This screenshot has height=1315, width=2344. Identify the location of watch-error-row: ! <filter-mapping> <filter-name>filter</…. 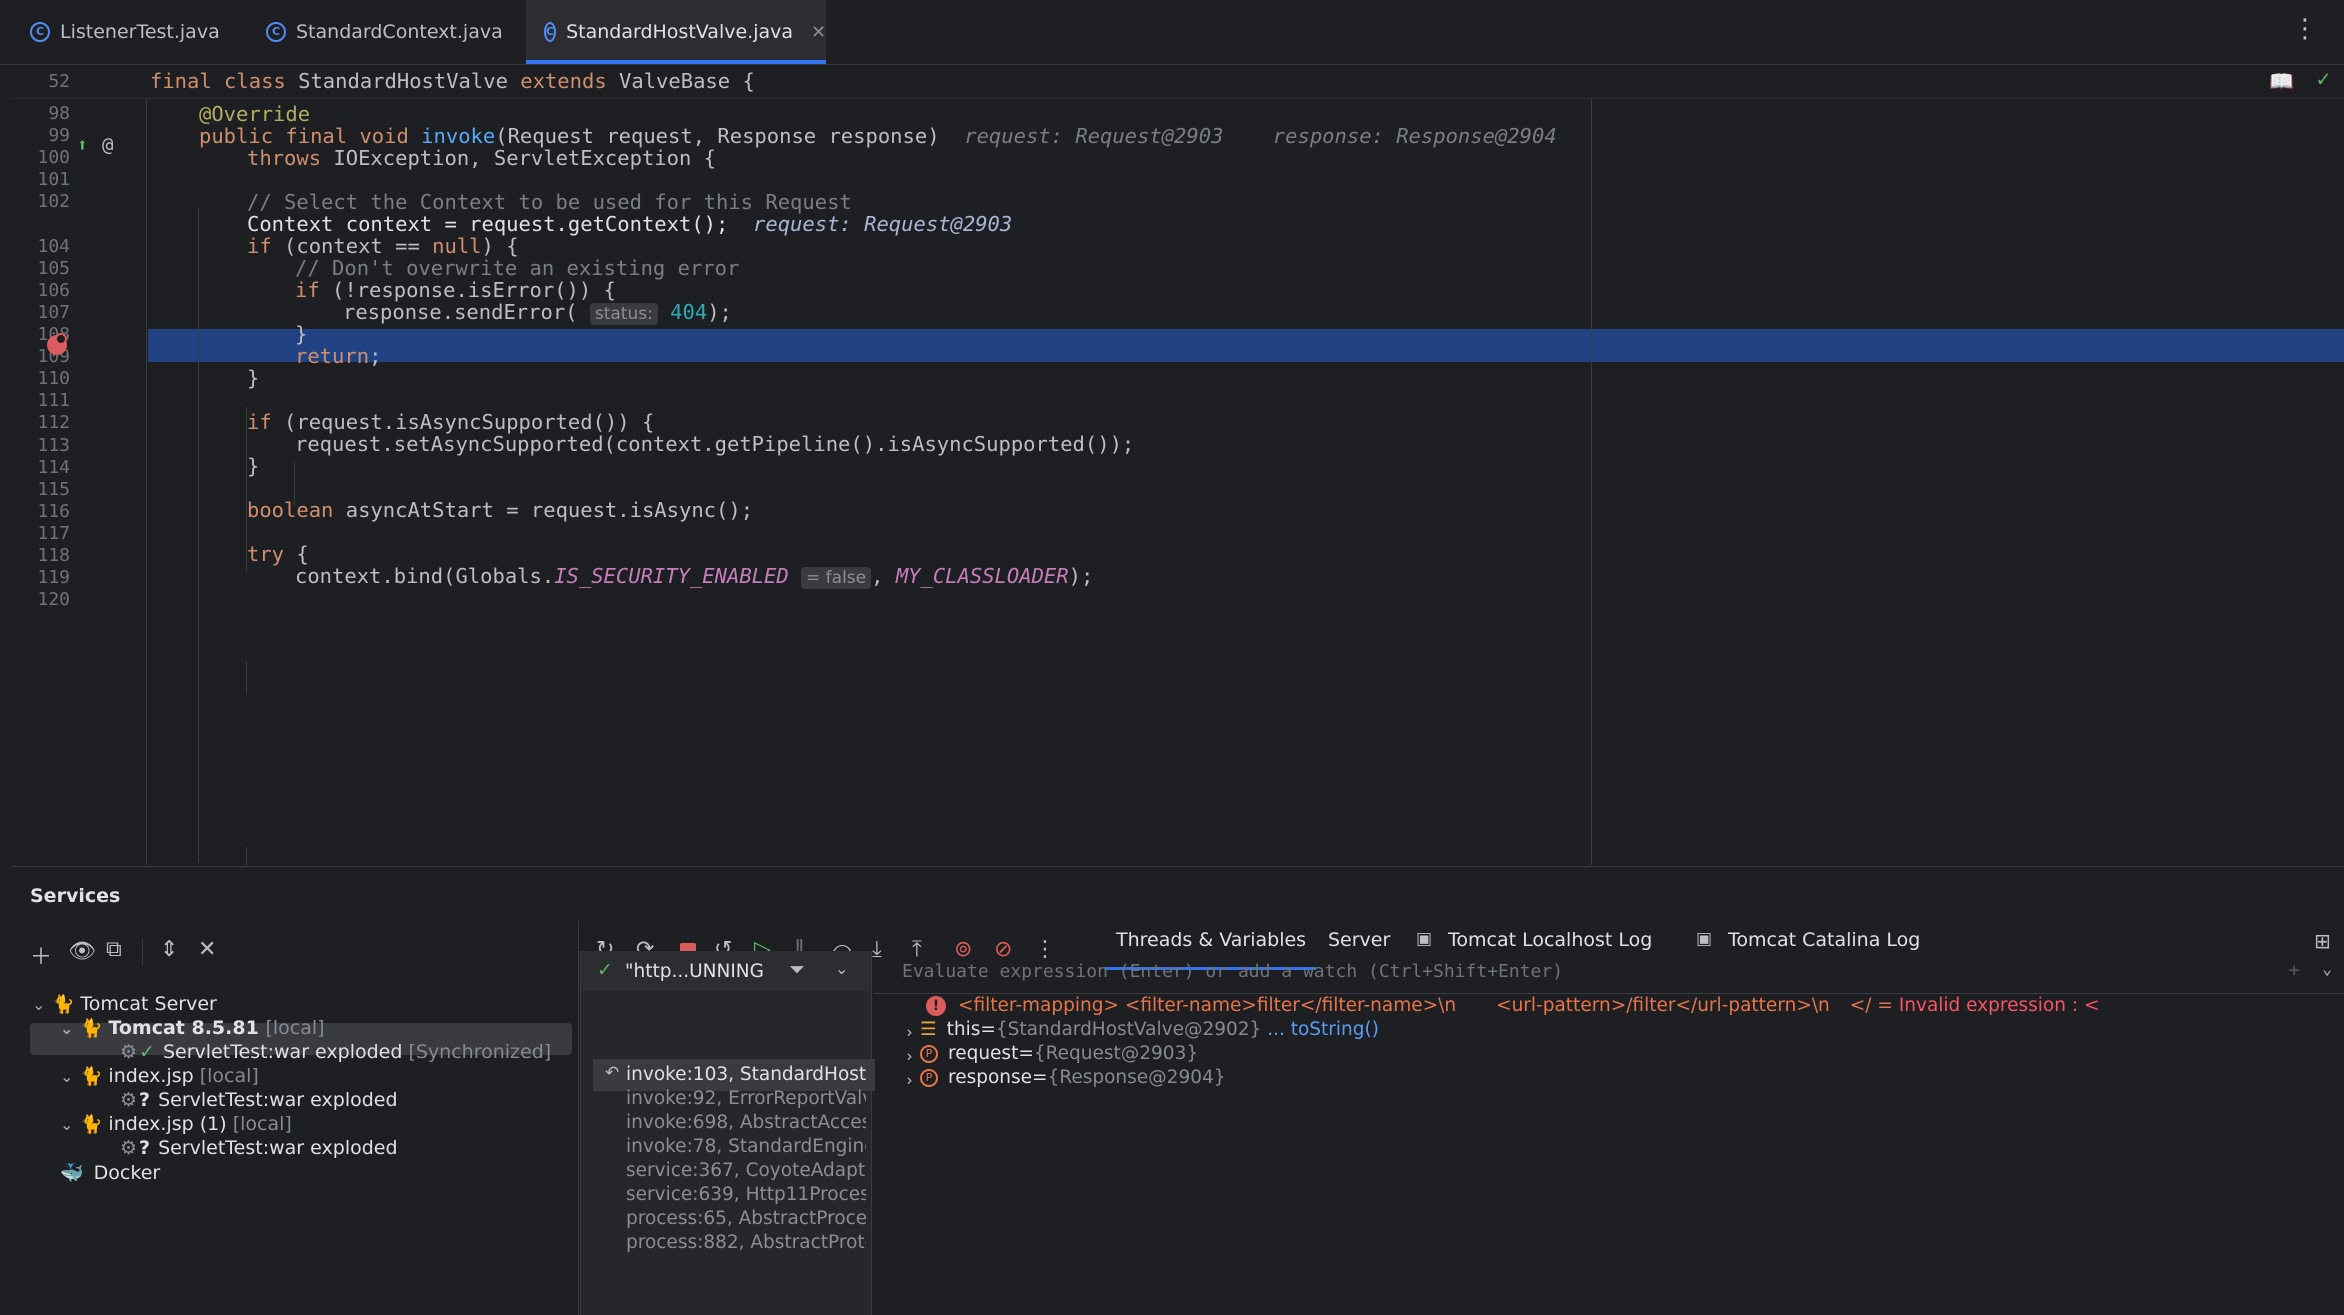
(1512, 1005).